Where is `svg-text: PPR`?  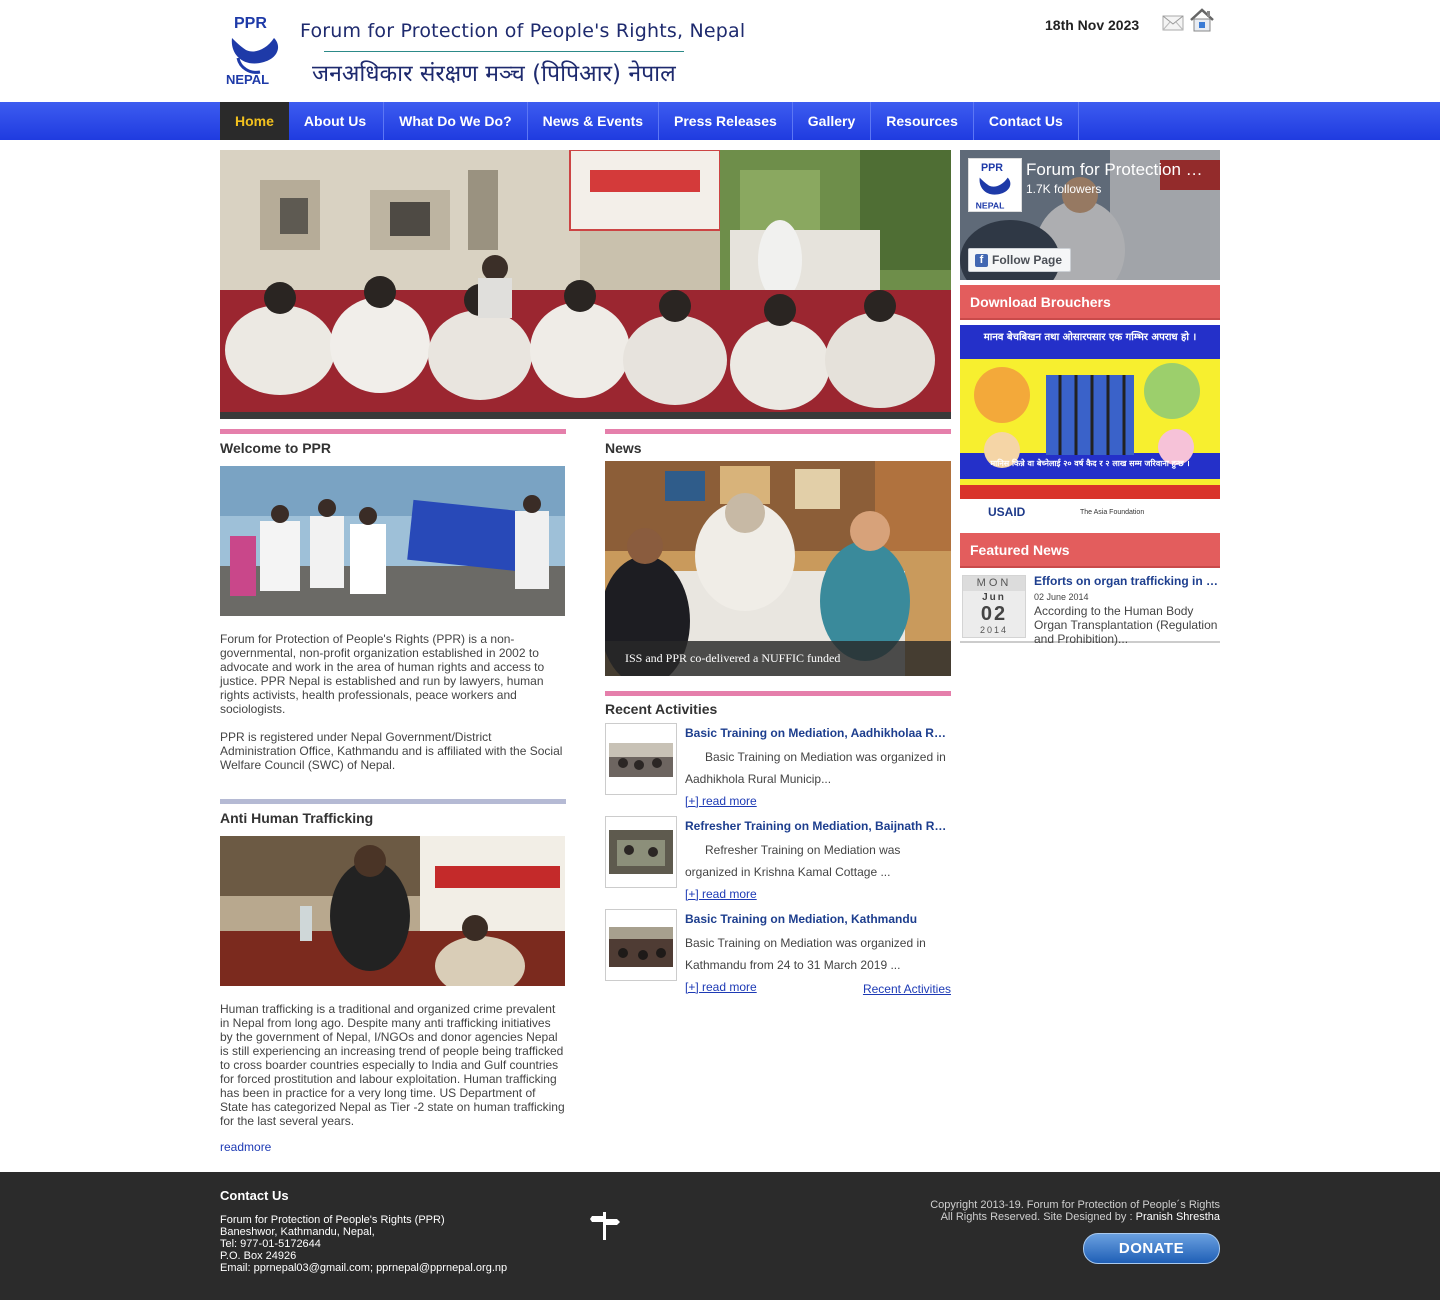 svg-text: PPR is located at coordinates (992, 168).